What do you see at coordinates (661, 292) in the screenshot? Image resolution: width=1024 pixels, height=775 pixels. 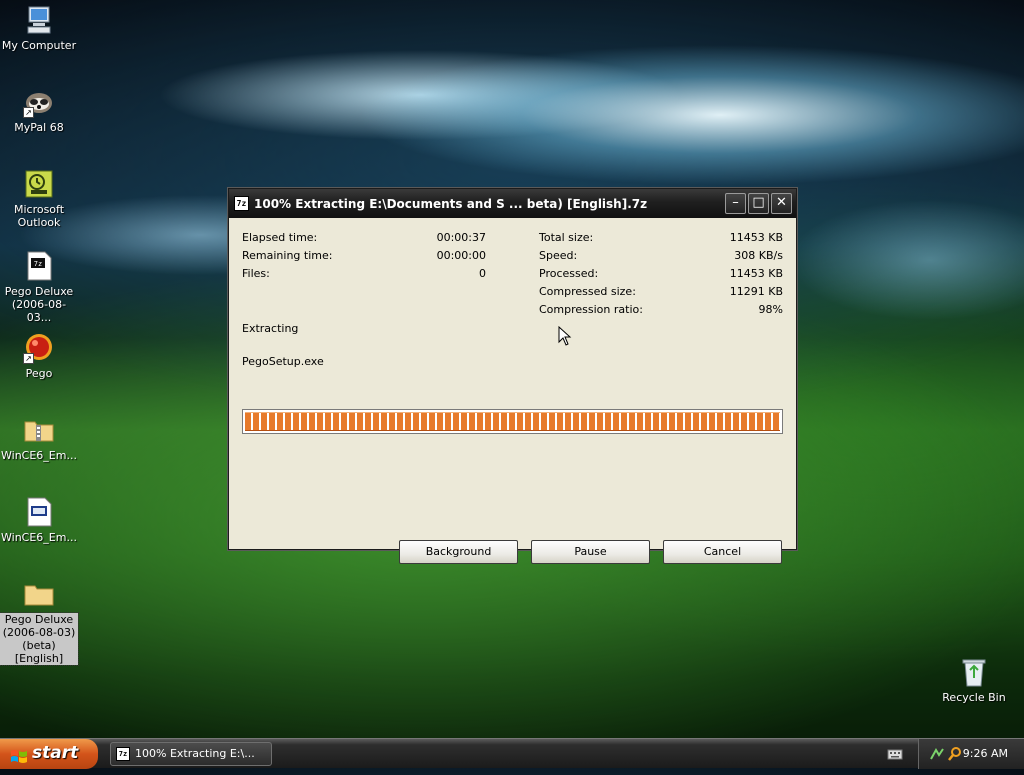 I see `stat-compressed-size: Compressed size: 11291 KB` at bounding box center [661, 292].